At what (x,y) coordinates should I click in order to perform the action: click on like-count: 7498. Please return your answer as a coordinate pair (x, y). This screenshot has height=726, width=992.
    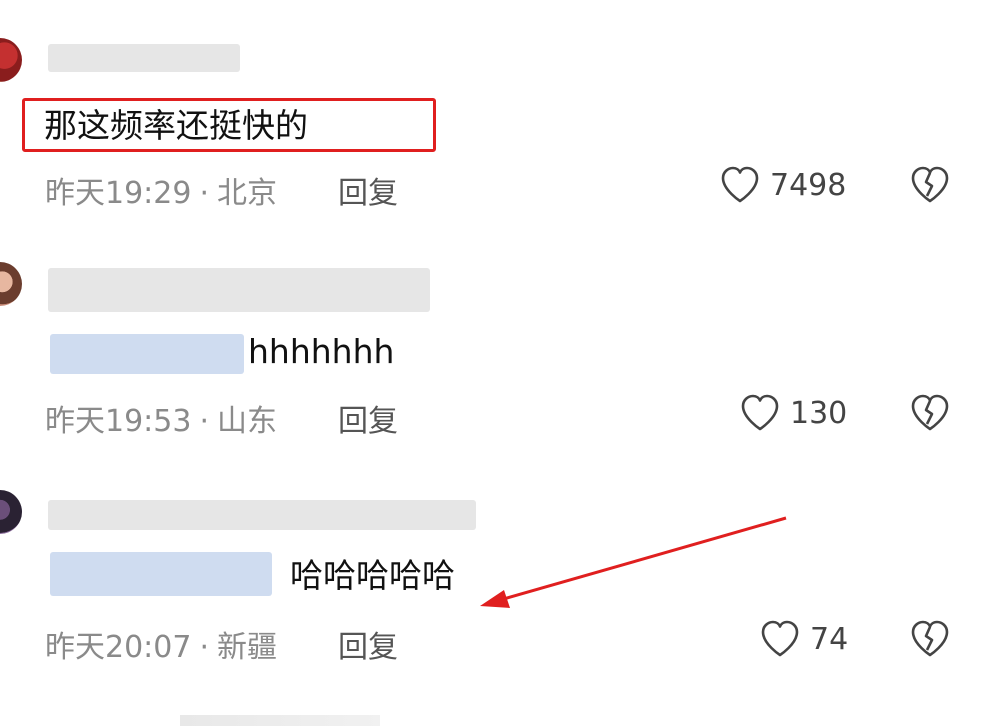
    Looking at the image, I should click on (808, 185).